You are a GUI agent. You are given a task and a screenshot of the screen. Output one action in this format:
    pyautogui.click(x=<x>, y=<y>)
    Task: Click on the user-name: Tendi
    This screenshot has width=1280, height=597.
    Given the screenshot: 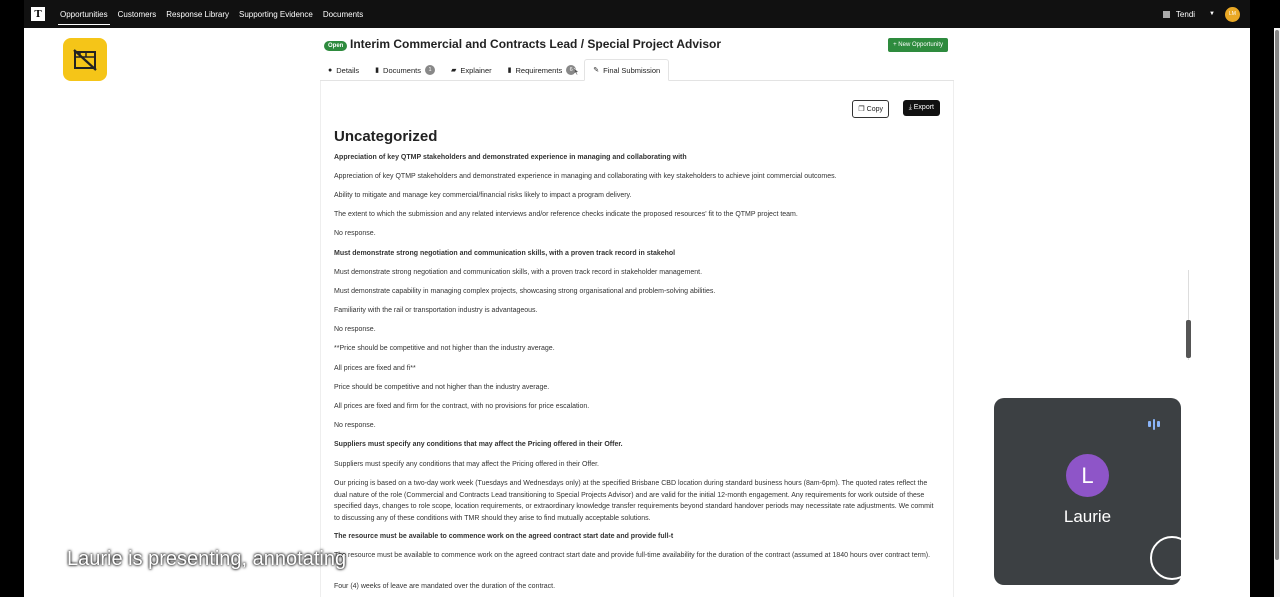 What is the action you would take?
    pyautogui.click(x=1185, y=14)
    